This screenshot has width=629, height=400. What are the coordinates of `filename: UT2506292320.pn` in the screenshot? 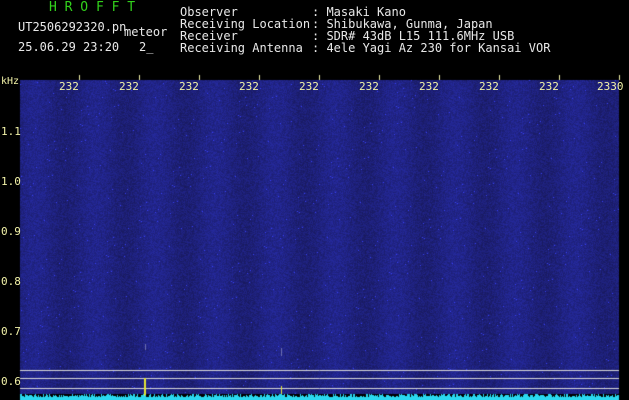 It's located at (72, 27).